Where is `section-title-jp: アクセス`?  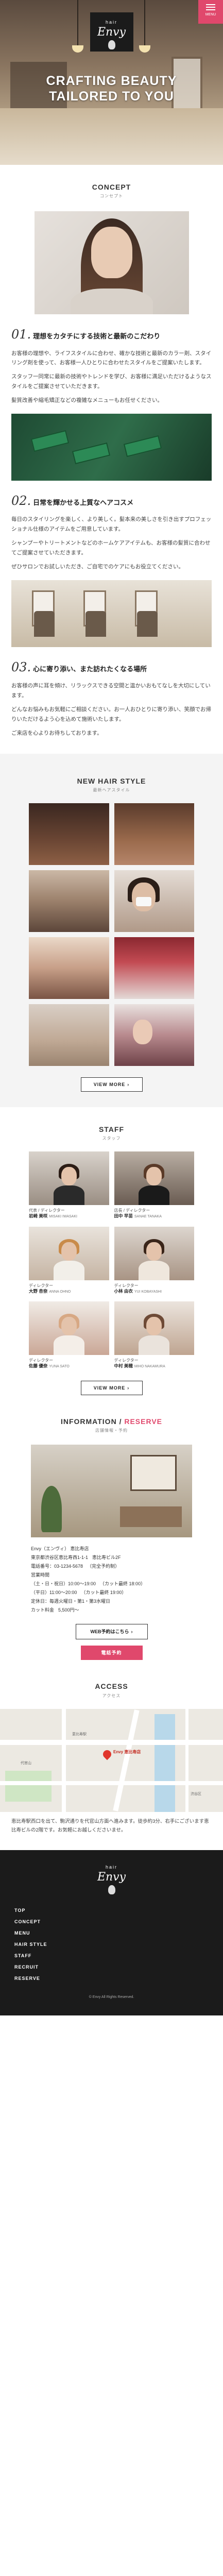
section-title-jp: アクセス is located at coordinates (111, 1695).